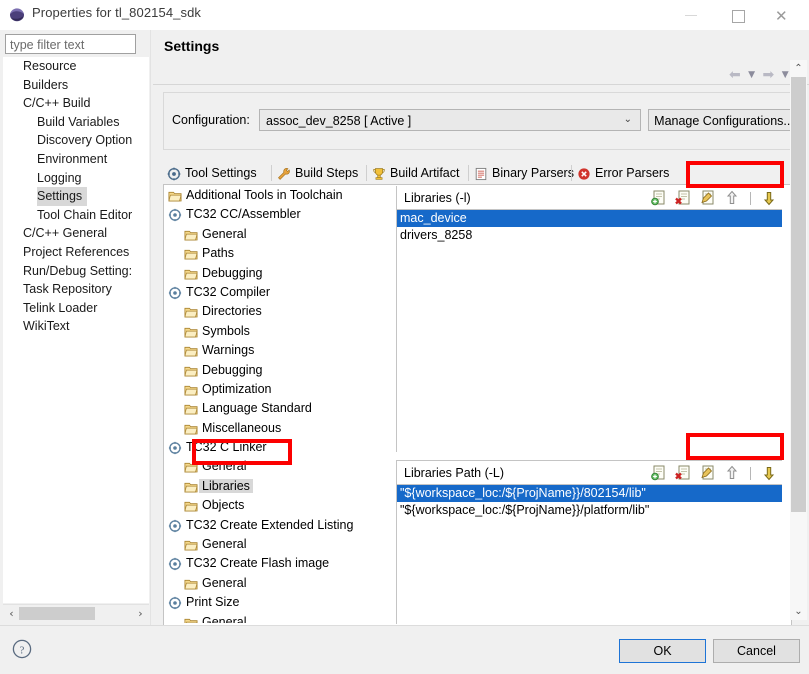 This screenshot has width=809, height=674. What do you see at coordinates (268, 214) in the screenshot?
I see `tool-tree-item-tc32-cc-assembler: TC32 CC/Assembler` at bounding box center [268, 214].